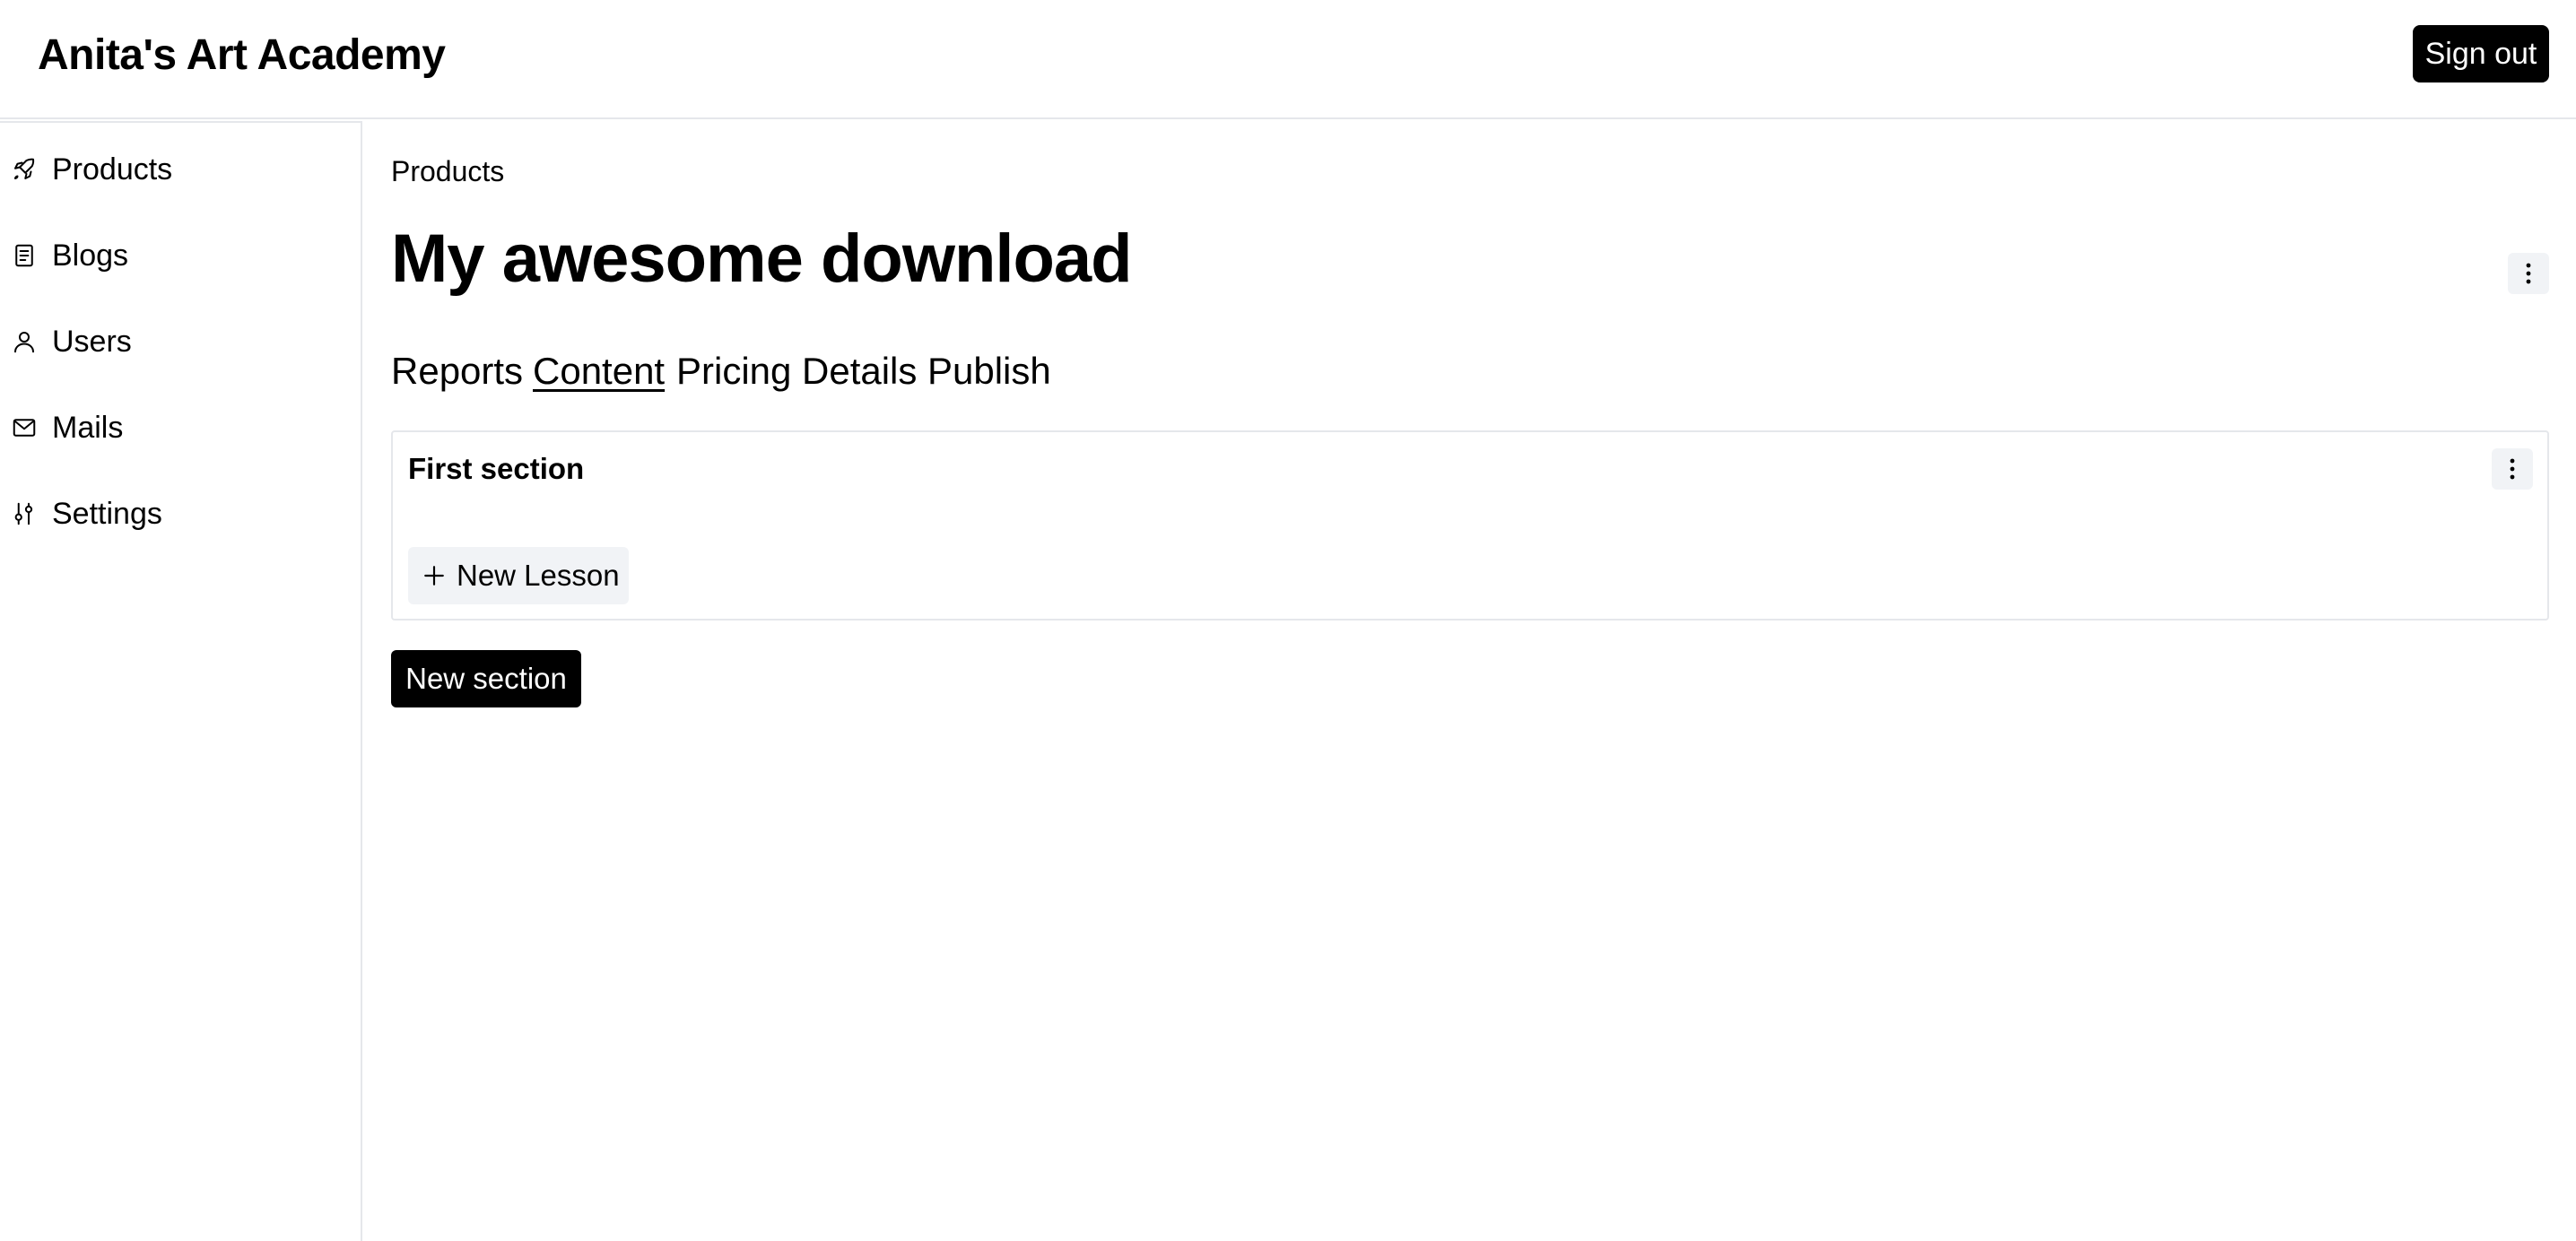 The height and width of the screenshot is (1241, 2576). I want to click on page-title: My awesome download, so click(762, 259).